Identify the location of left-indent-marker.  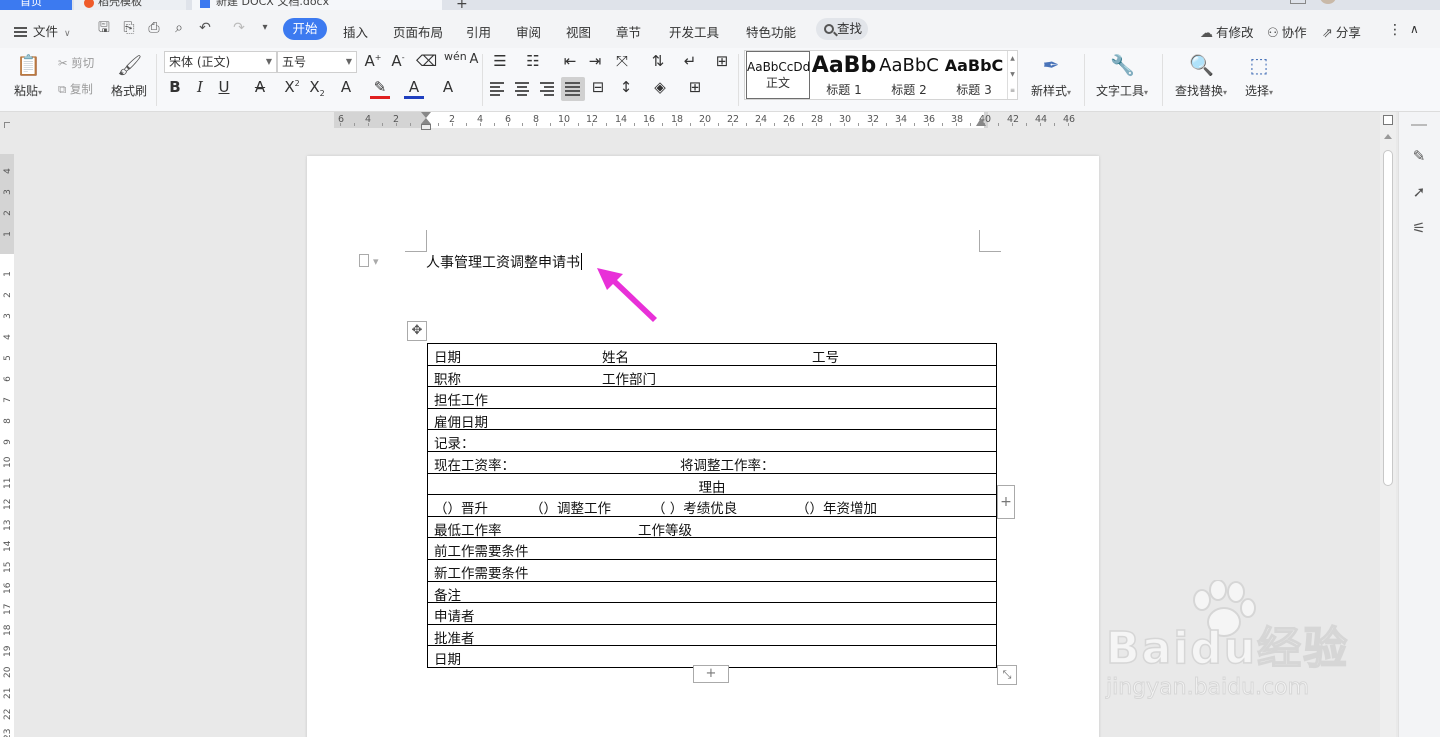
(426, 123).